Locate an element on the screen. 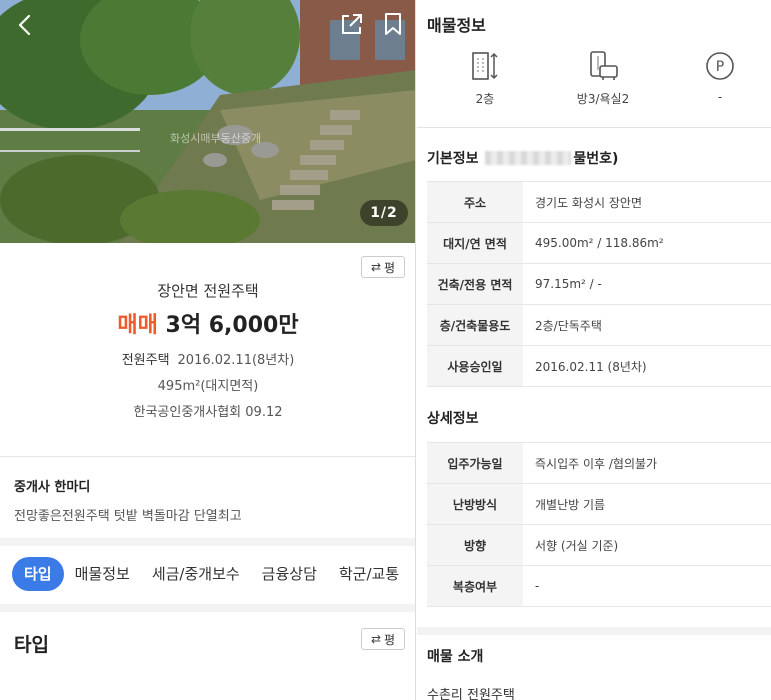 Image resolution: width=771 pixels, height=700 pixels. area-unit-label: 평 is located at coordinates (390, 267).